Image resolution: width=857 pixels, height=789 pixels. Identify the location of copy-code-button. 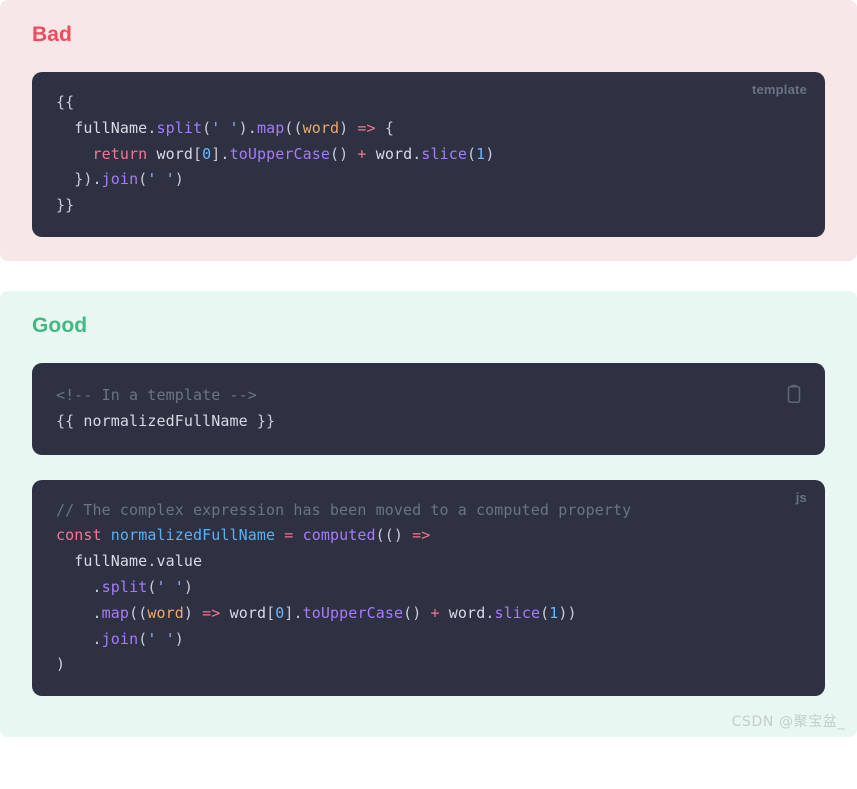
(794, 394).